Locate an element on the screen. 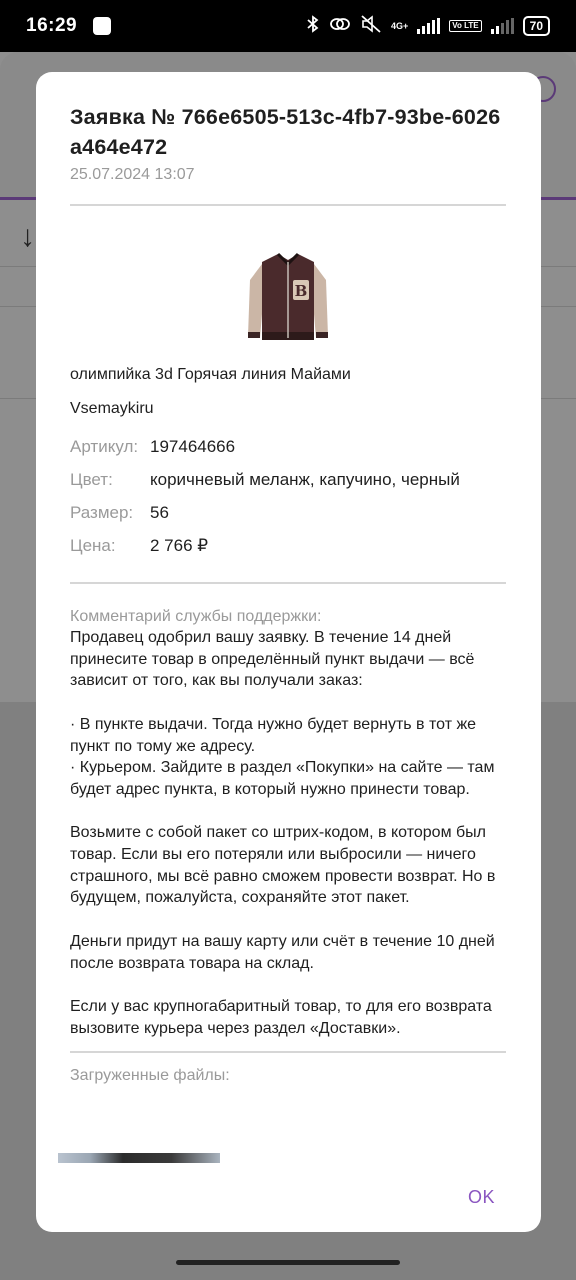 The width and height of the screenshot is (576, 1280). attribute-label: Цвет: is located at coordinates (91, 479).